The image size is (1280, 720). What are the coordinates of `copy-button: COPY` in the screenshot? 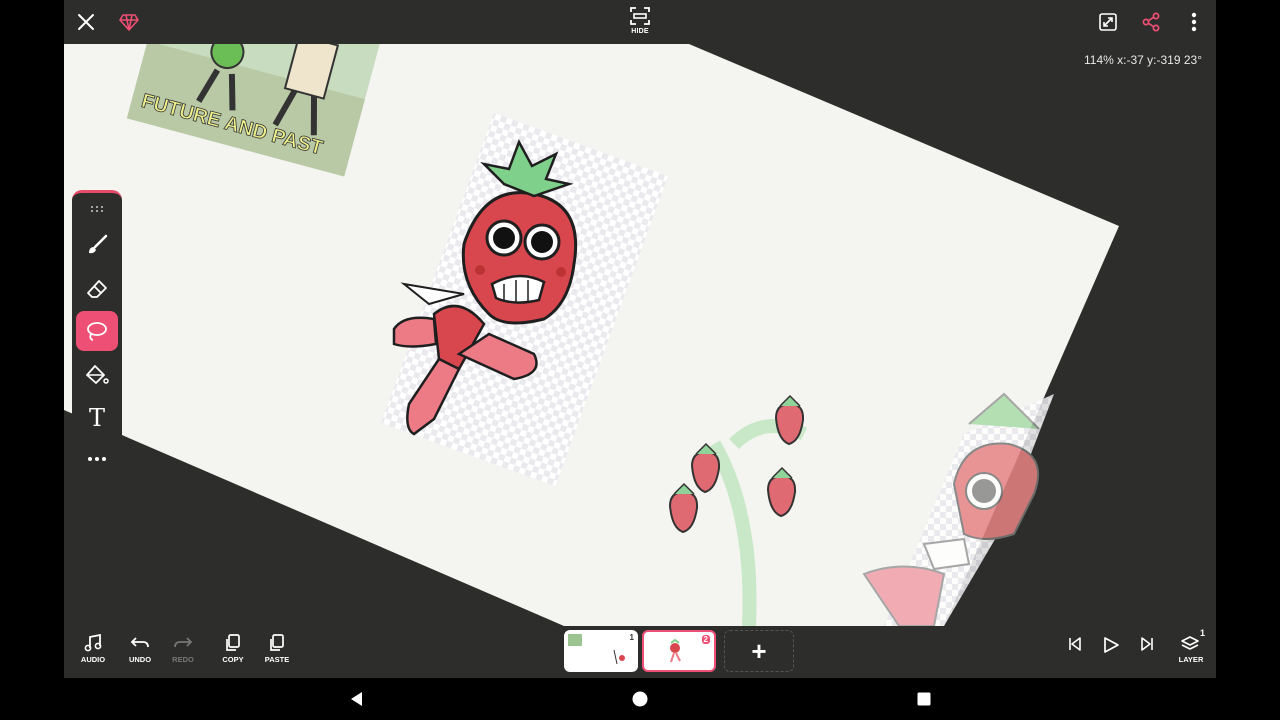 It's located at (233, 653).